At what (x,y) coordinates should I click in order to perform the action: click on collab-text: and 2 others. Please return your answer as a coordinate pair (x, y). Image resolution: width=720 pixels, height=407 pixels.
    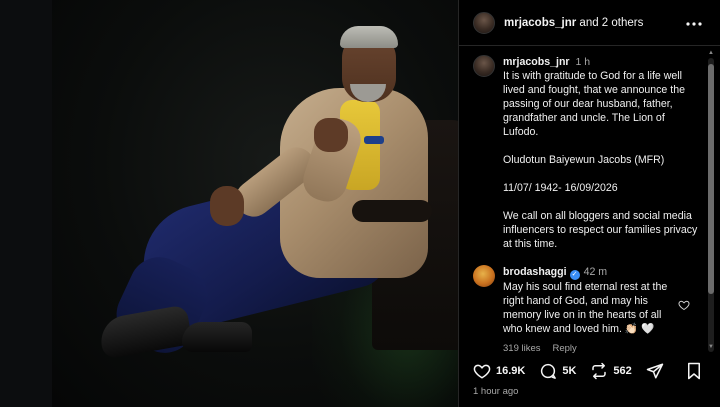
    Looking at the image, I should click on (609, 23).